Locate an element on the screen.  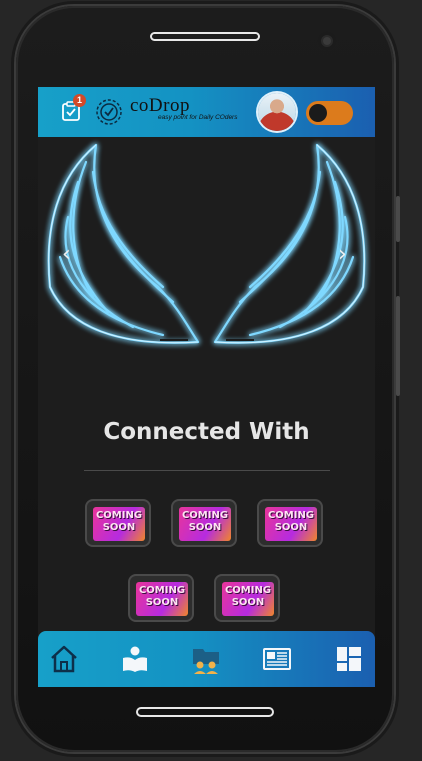
reader-icon is located at coordinates (135, 659).